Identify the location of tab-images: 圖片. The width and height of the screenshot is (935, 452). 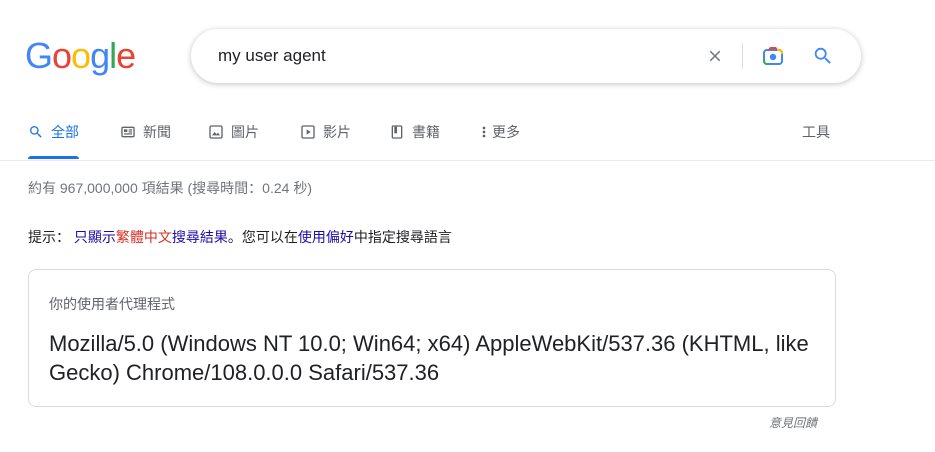
(233, 140).